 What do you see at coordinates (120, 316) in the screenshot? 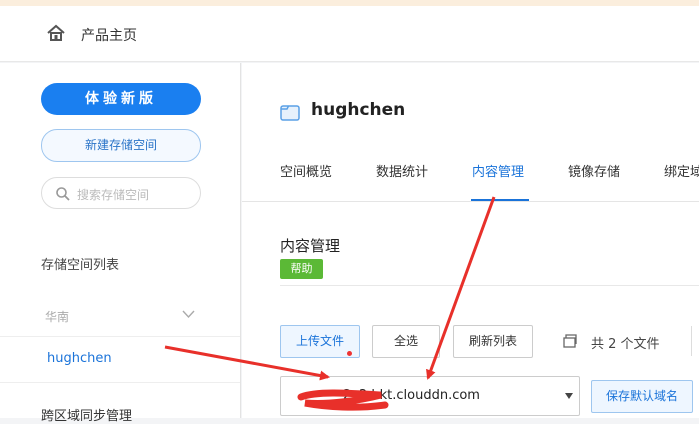
I see `region-group-south-china: 华南` at bounding box center [120, 316].